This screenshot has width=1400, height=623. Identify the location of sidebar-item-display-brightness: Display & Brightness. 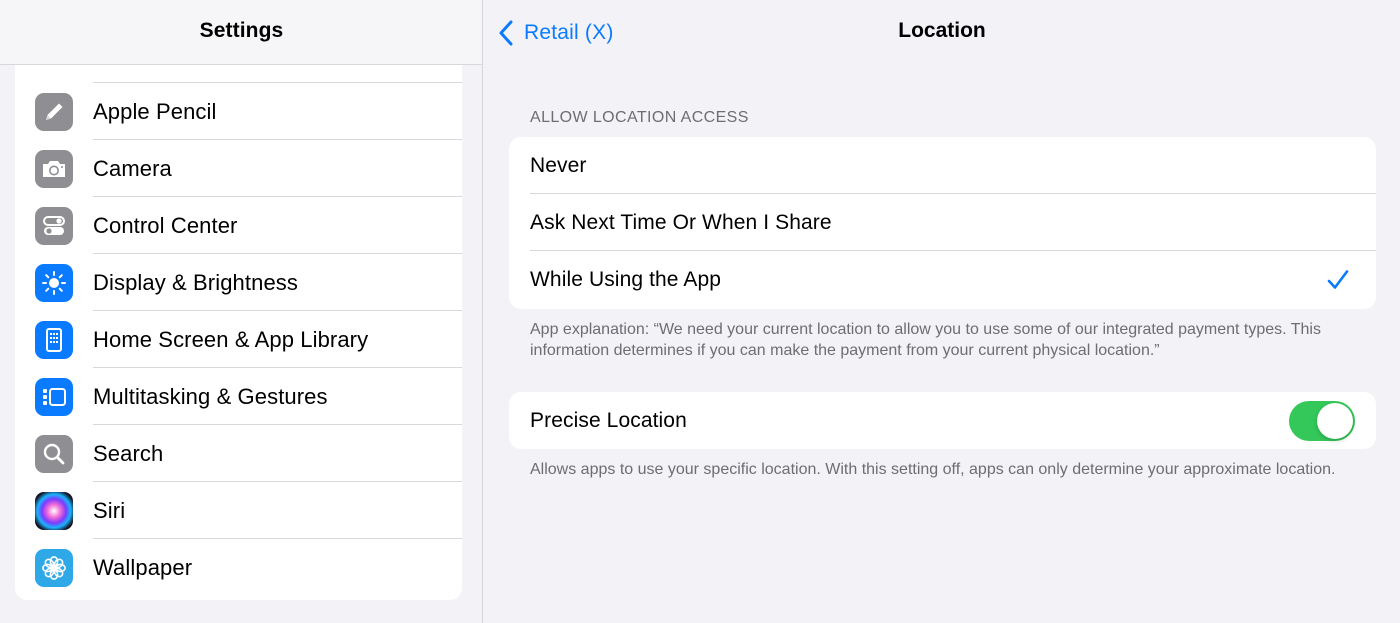
(238, 282).